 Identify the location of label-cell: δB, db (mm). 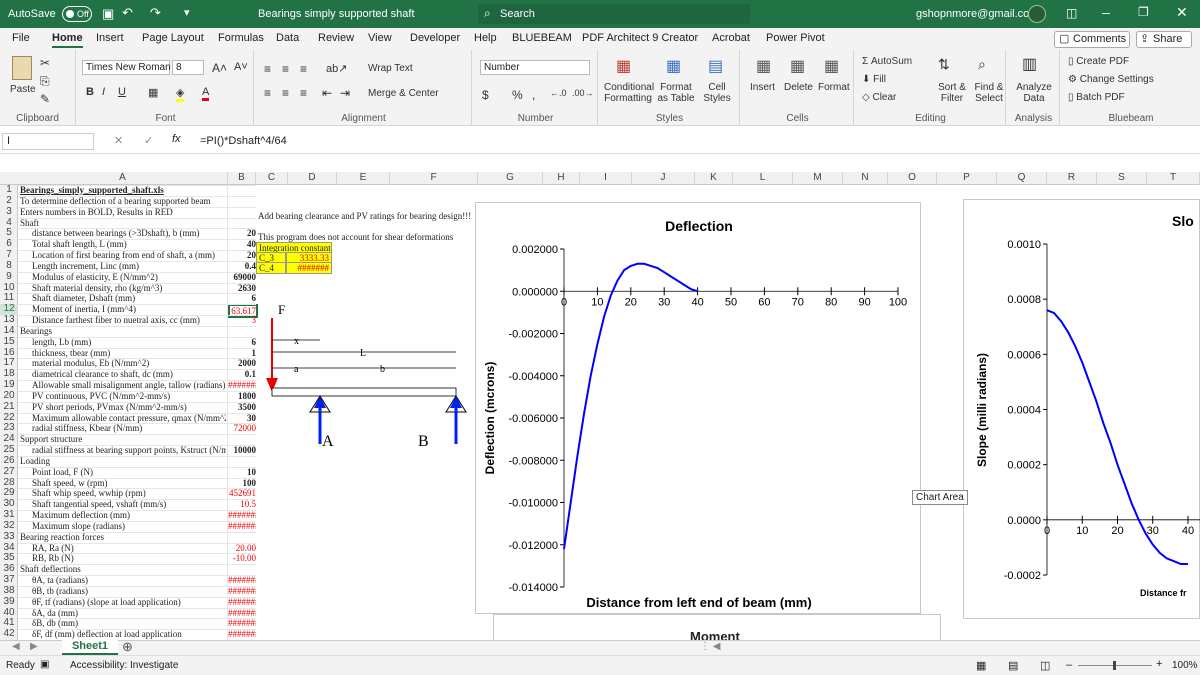
(123, 623).